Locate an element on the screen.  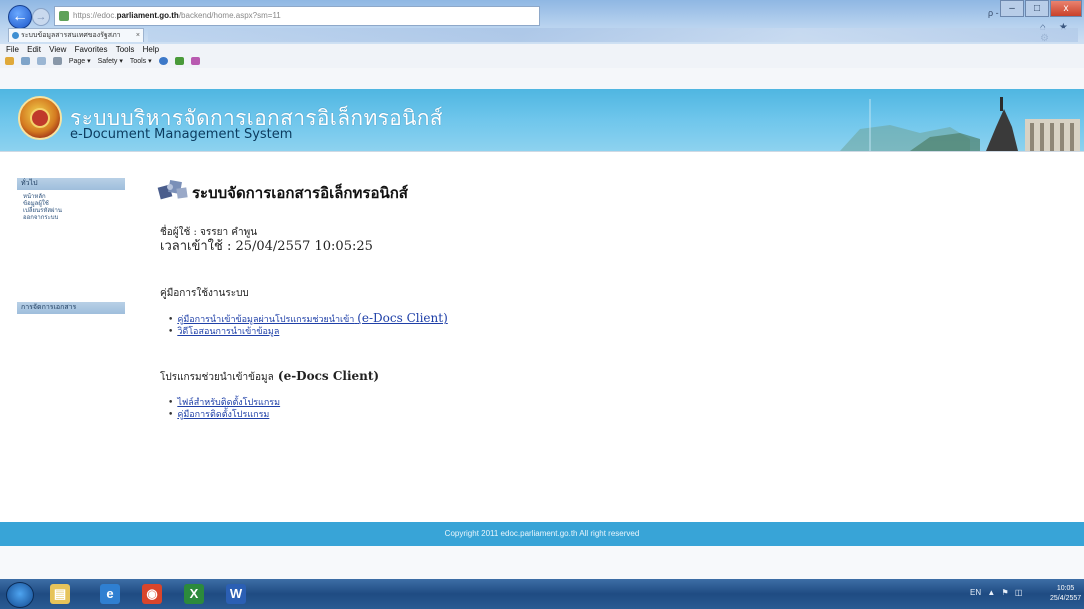
system-tray: EN ▲ ⚑ ◫ is located at coordinates (996, 592).